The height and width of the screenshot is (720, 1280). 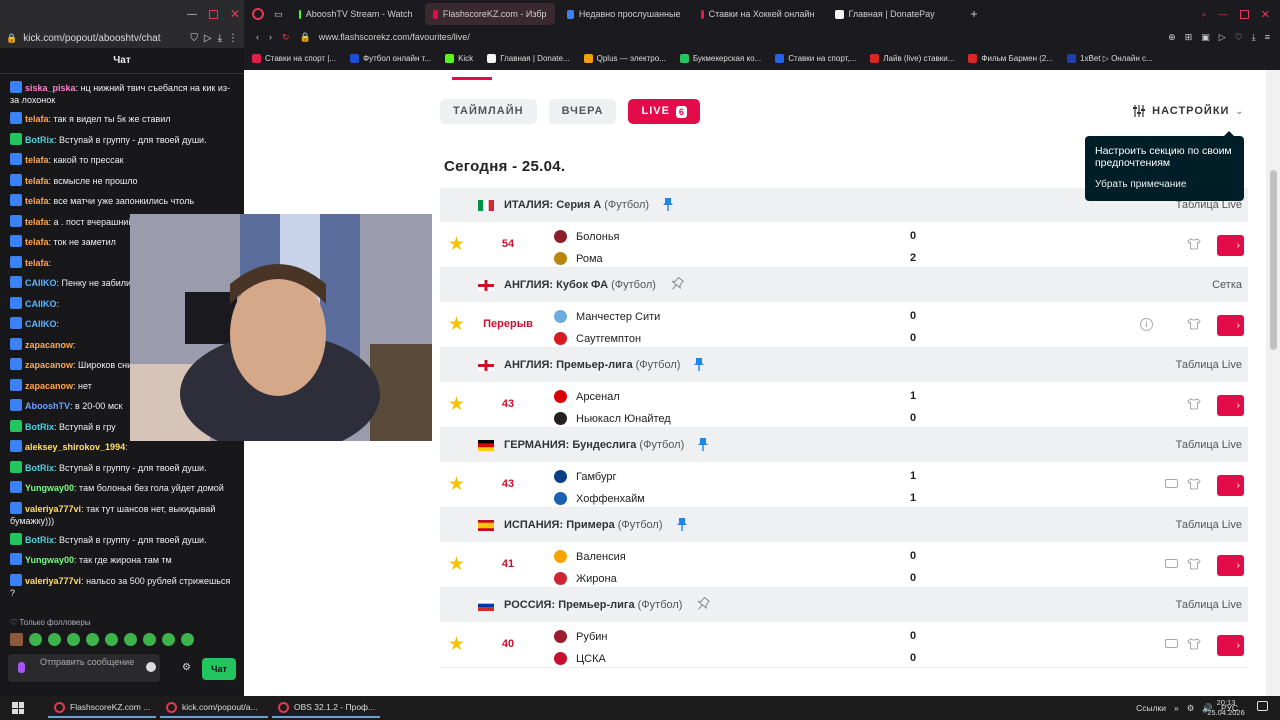 I want to click on heart-icon: ♡, so click(x=1239, y=37).